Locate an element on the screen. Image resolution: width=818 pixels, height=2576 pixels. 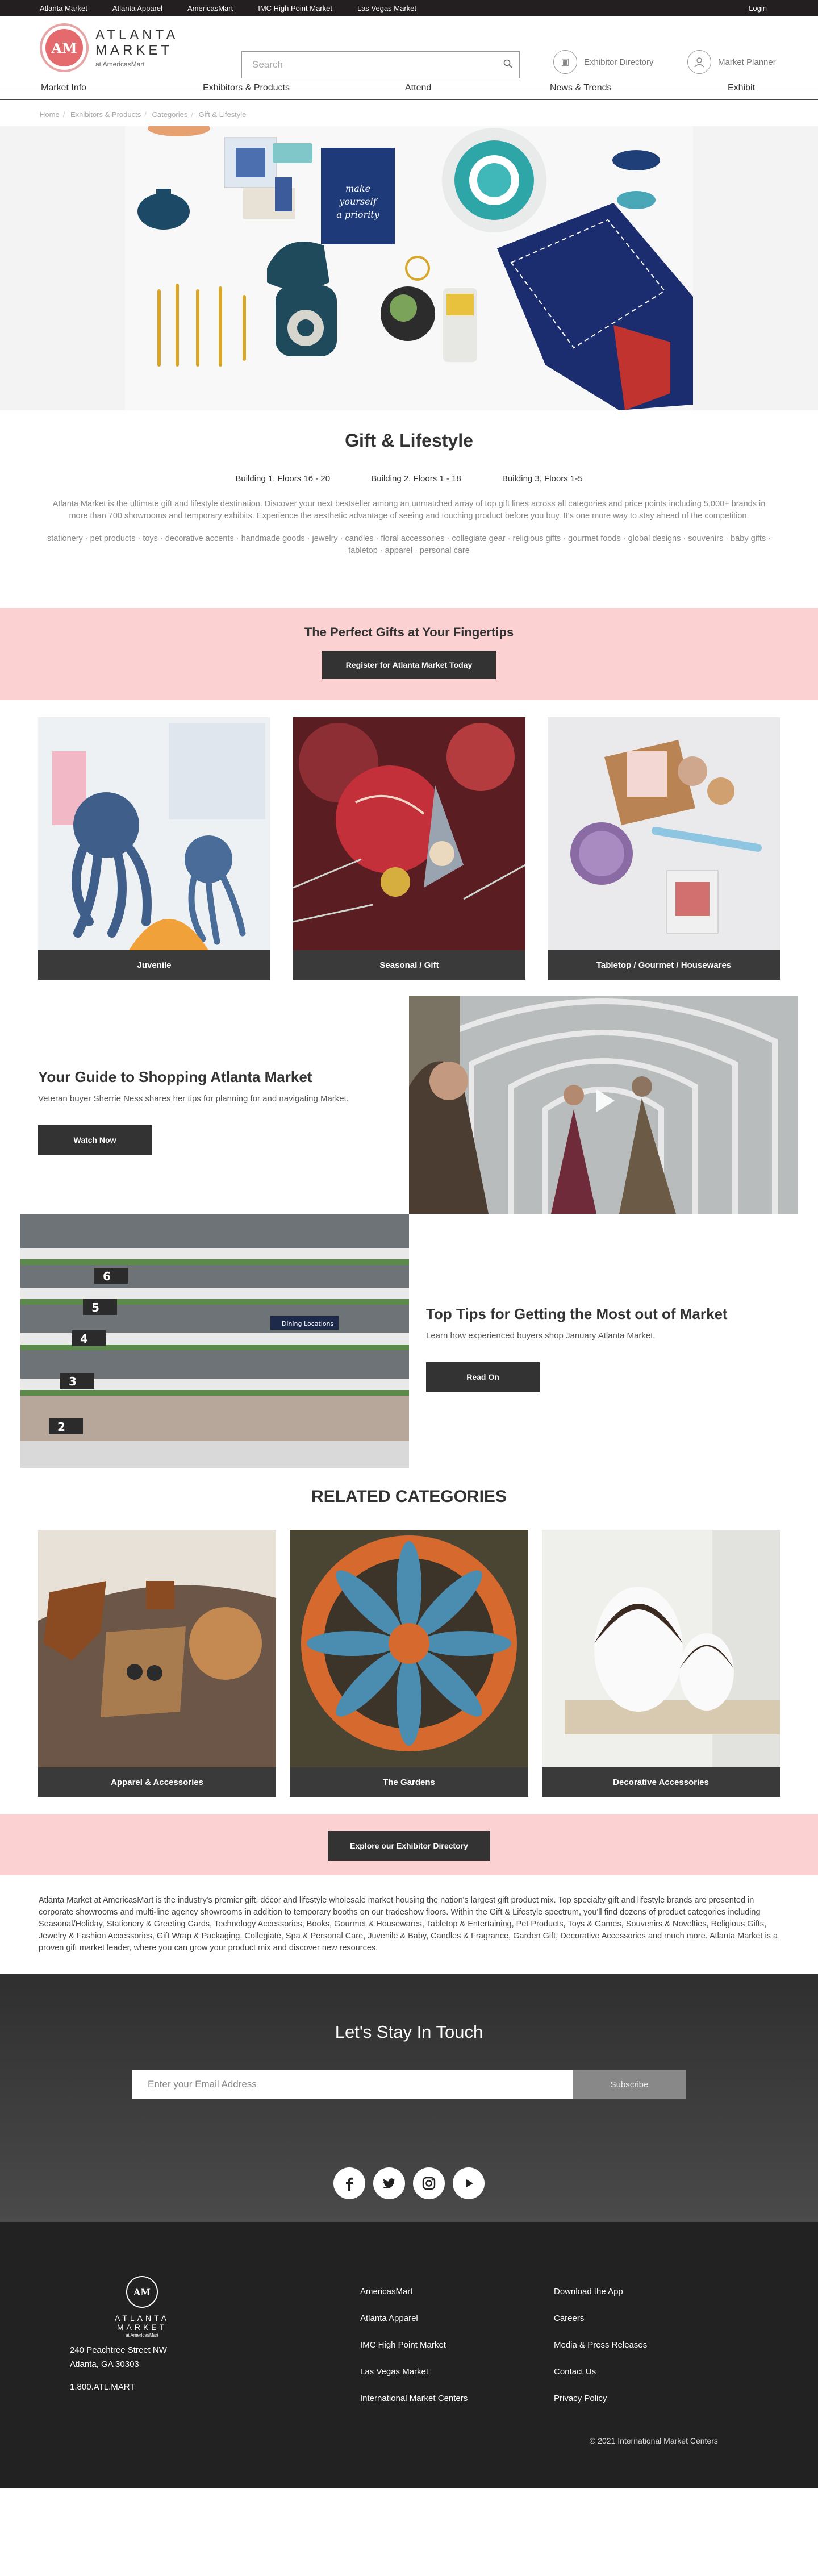
hero-image: make yourself a priority is located at coordinates (409, 268).